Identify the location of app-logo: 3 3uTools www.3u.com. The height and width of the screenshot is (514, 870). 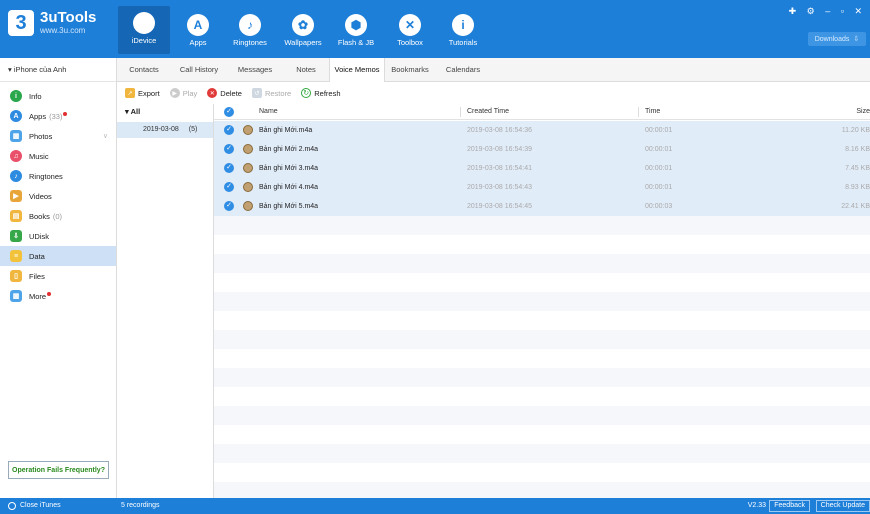
(52, 23).